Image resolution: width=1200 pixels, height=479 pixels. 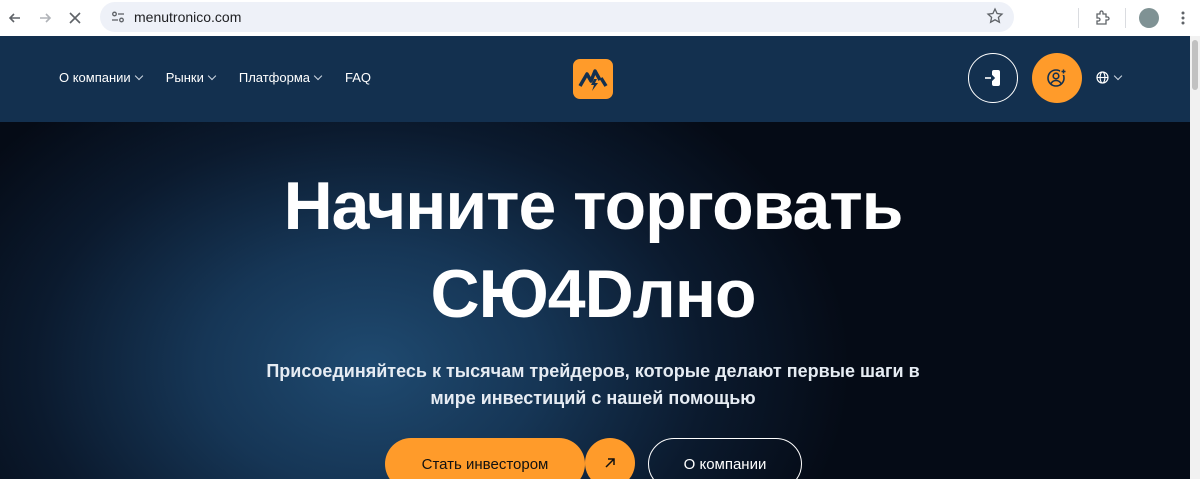 I want to click on profile-avatar, so click(x=1149, y=18).